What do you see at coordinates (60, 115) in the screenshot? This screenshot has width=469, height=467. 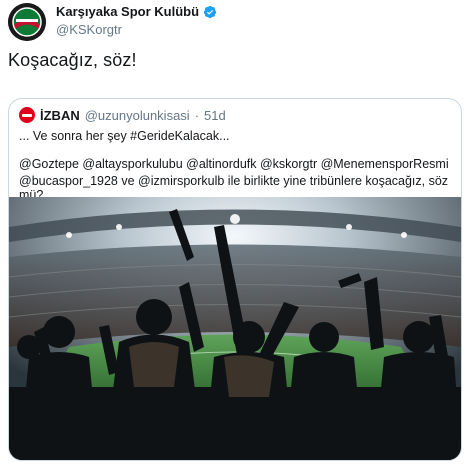 I see `quoted-author-name: İZBAN` at bounding box center [60, 115].